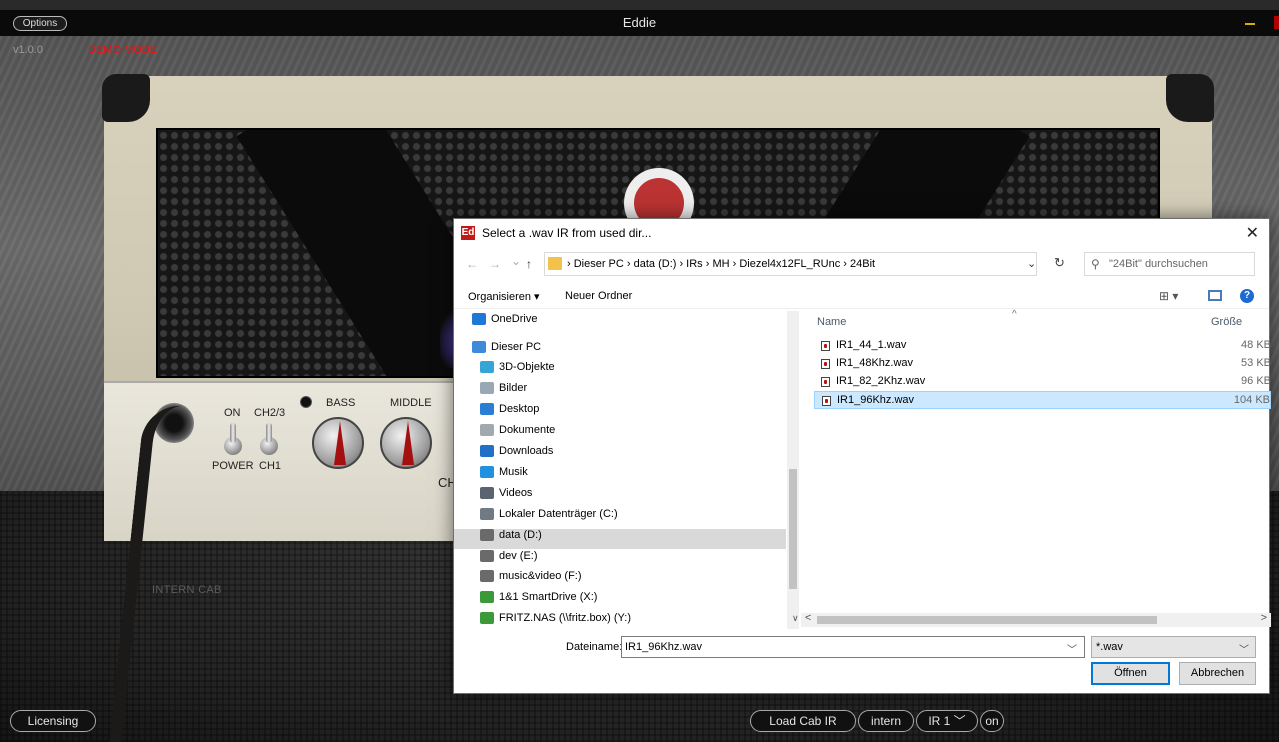 The width and height of the screenshot is (1279, 742). I want to click on on-label: ON, so click(232, 413).